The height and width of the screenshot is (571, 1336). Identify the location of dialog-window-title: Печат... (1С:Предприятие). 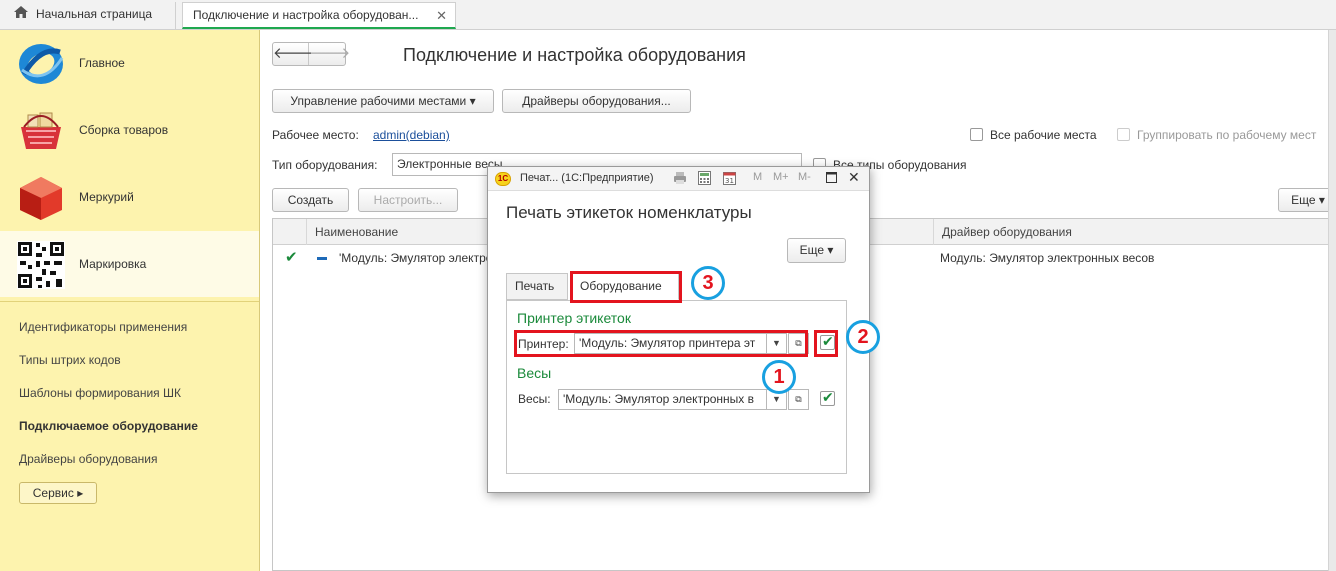
(587, 178).